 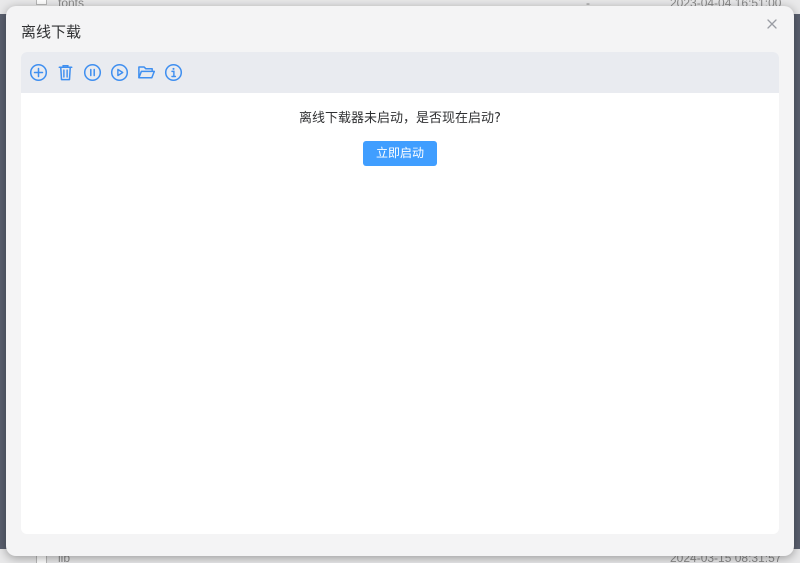 What do you see at coordinates (146, 72) in the screenshot?
I see `folder-open-icon` at bounding box center [146, 72].